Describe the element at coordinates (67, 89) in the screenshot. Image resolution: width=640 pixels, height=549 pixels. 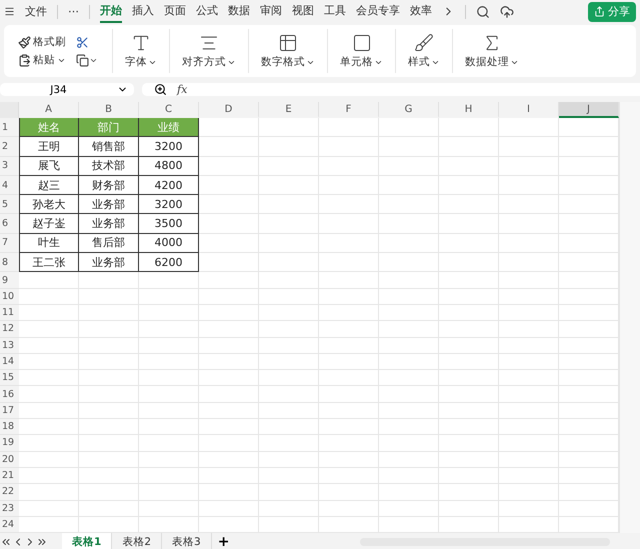
I see `name-box: J34` at that location.